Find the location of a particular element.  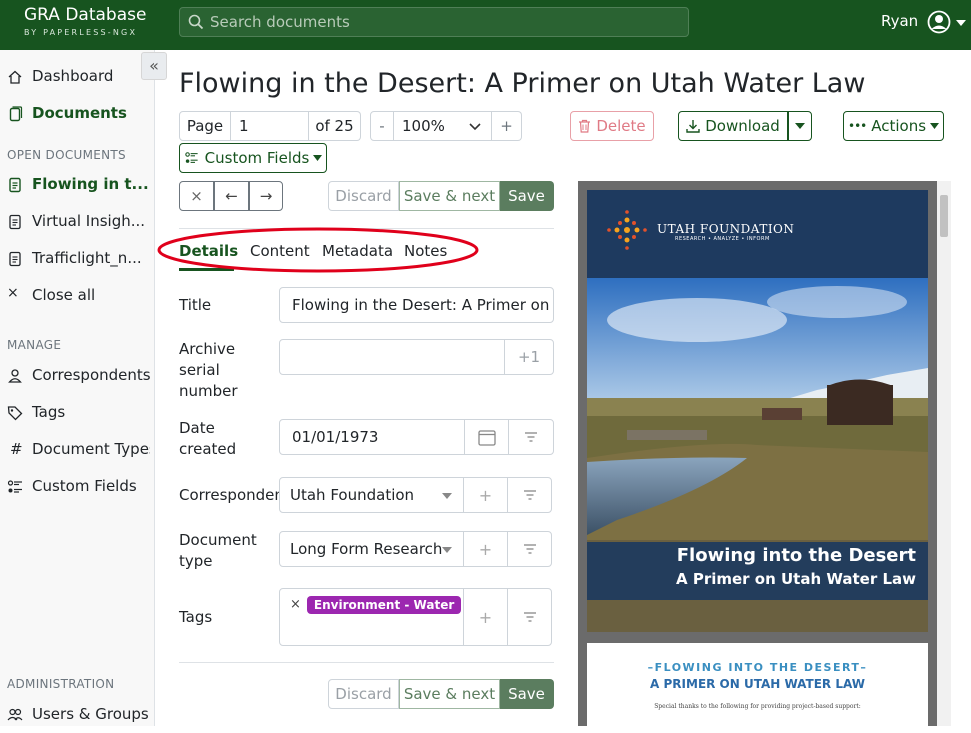

date-label-line: Date is located at coordinates (197, 428).